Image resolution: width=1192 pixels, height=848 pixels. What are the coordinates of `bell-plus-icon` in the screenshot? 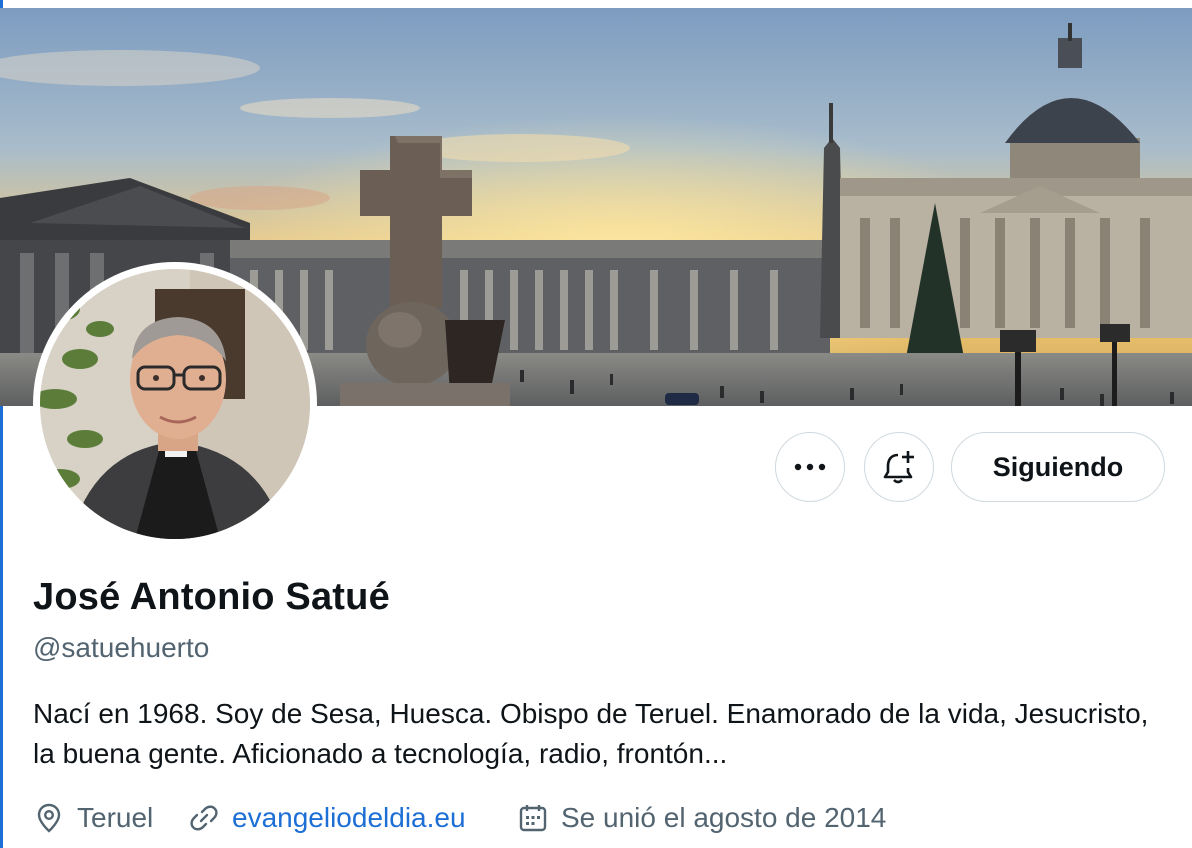 It's located at (898, 467).